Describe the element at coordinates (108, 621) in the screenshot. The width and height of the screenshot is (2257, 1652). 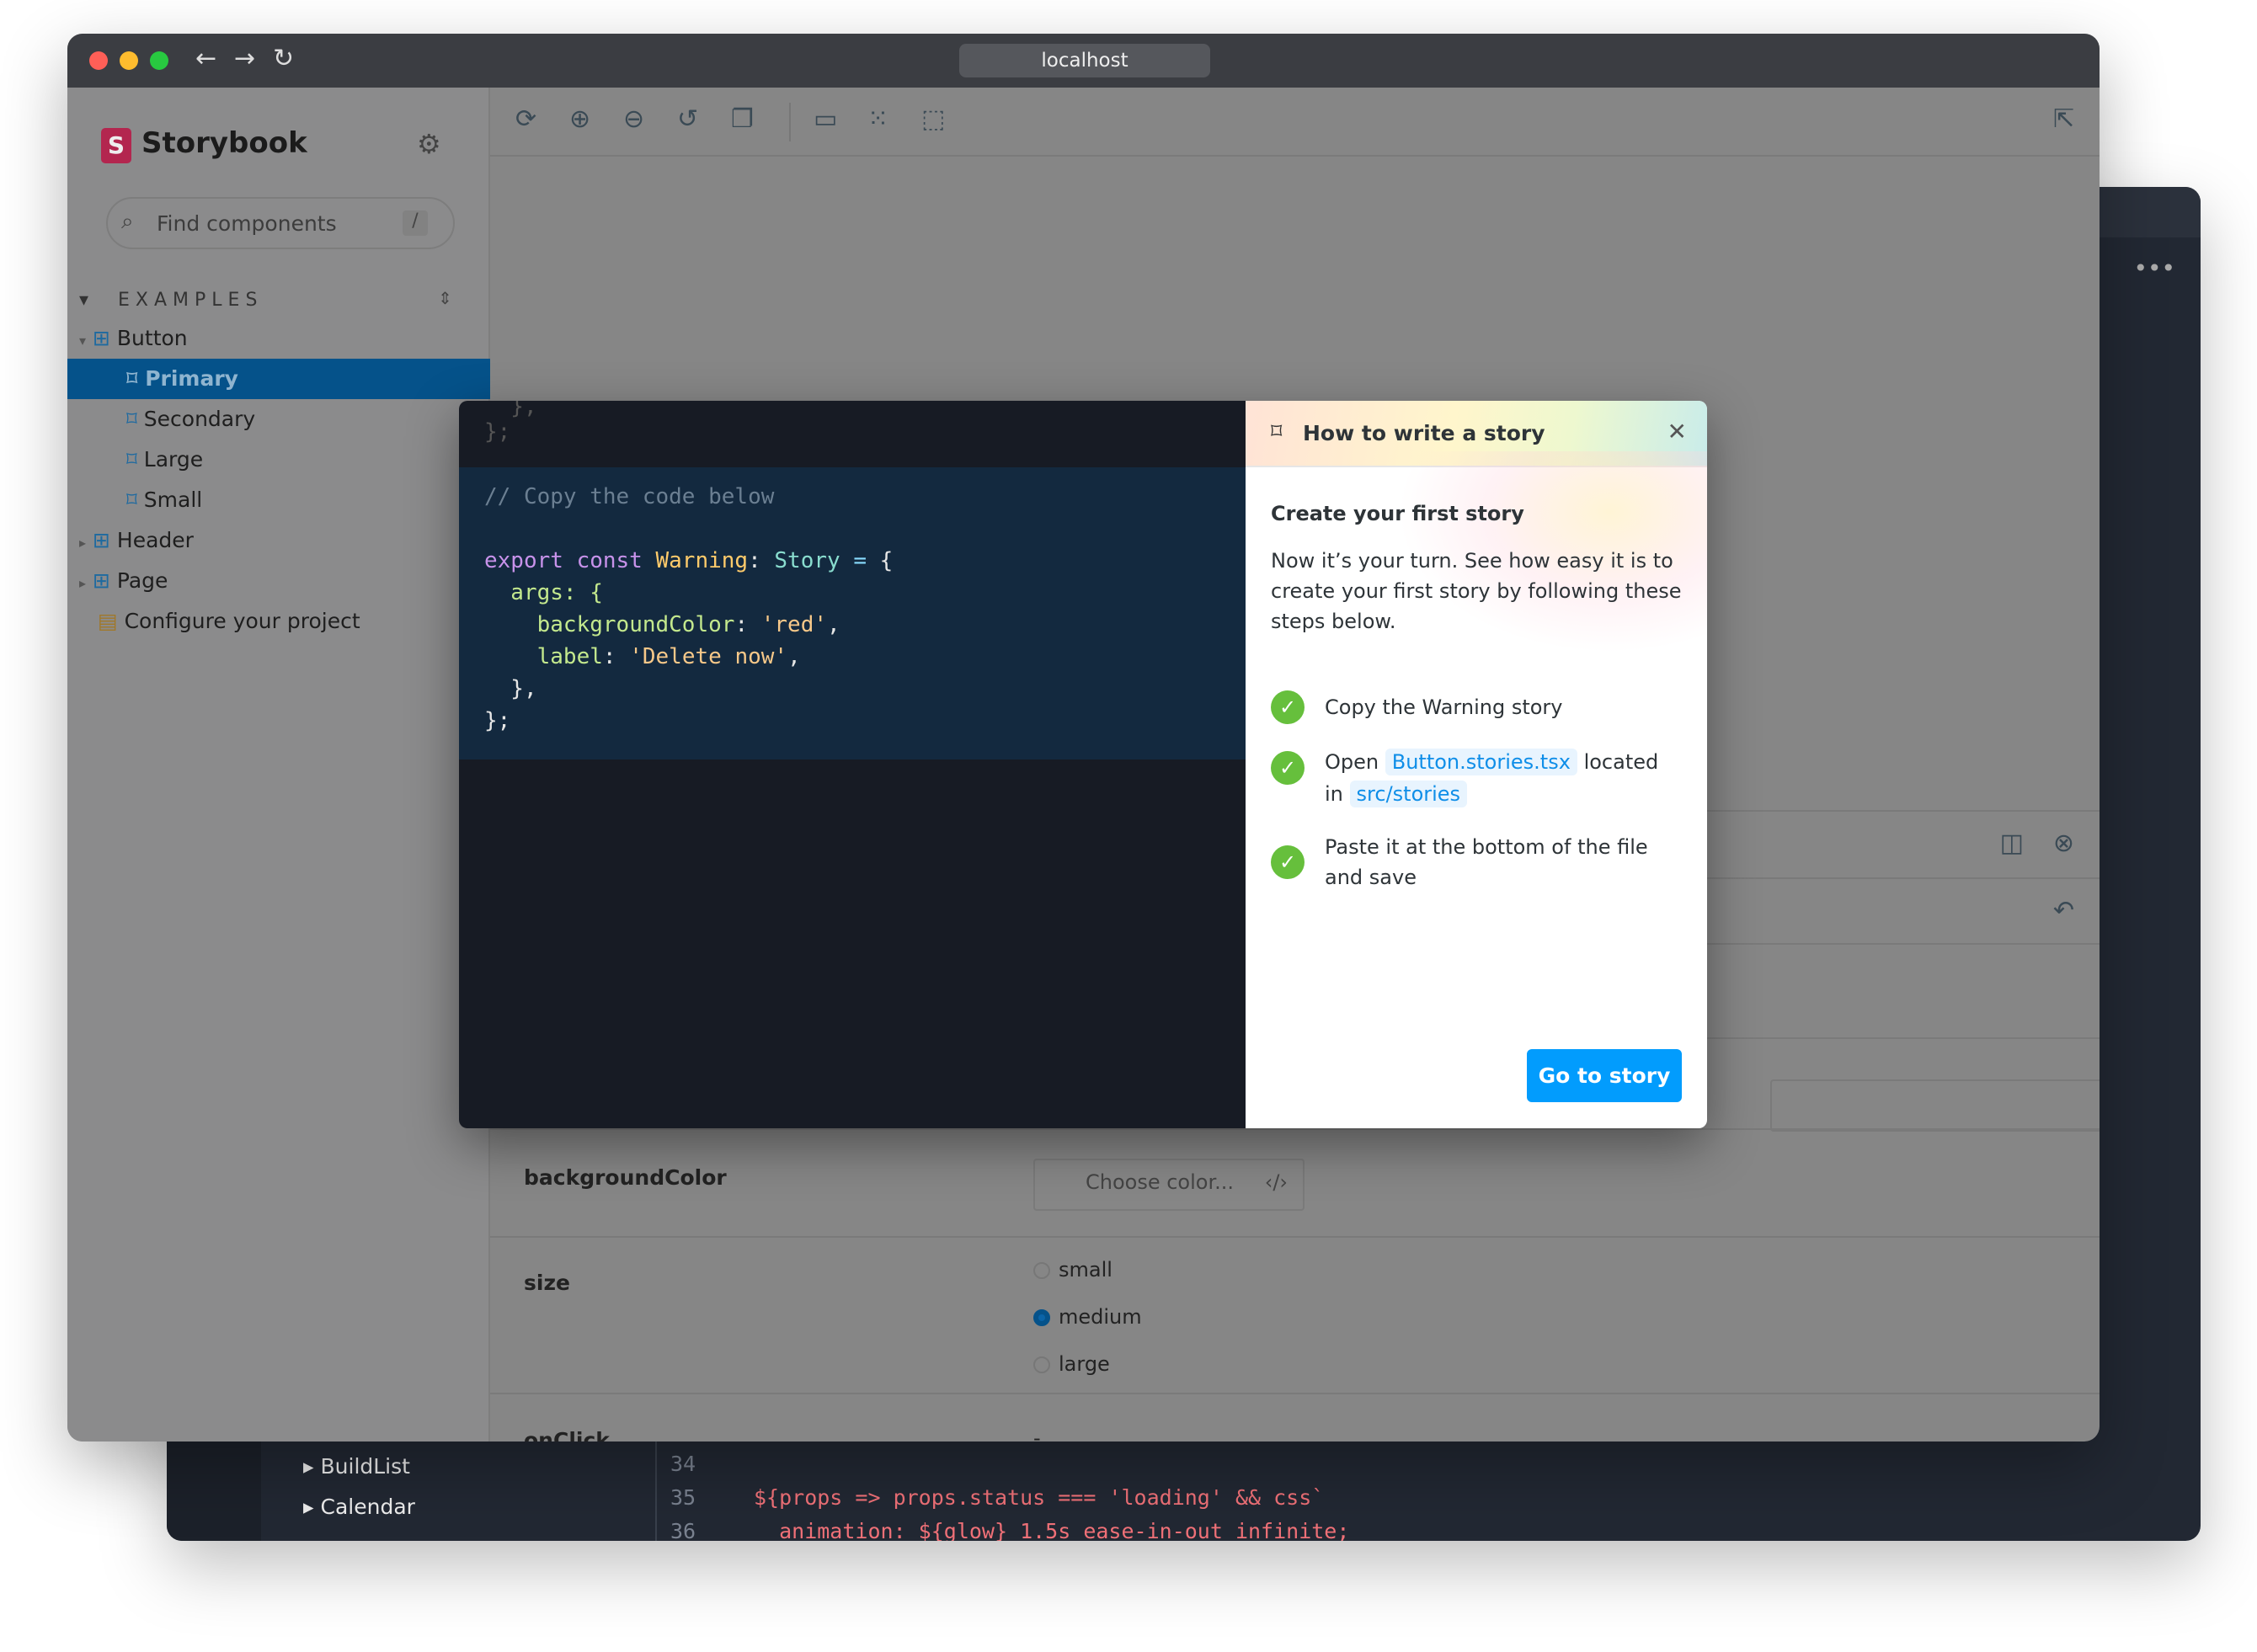
I see `document-icon: ▤` at that location.